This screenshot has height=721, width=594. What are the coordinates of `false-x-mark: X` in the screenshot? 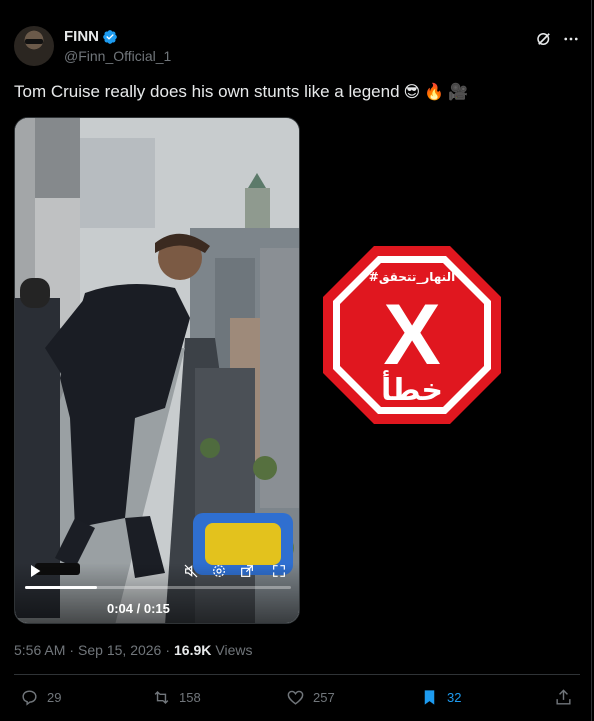 It's located at (411, 335).